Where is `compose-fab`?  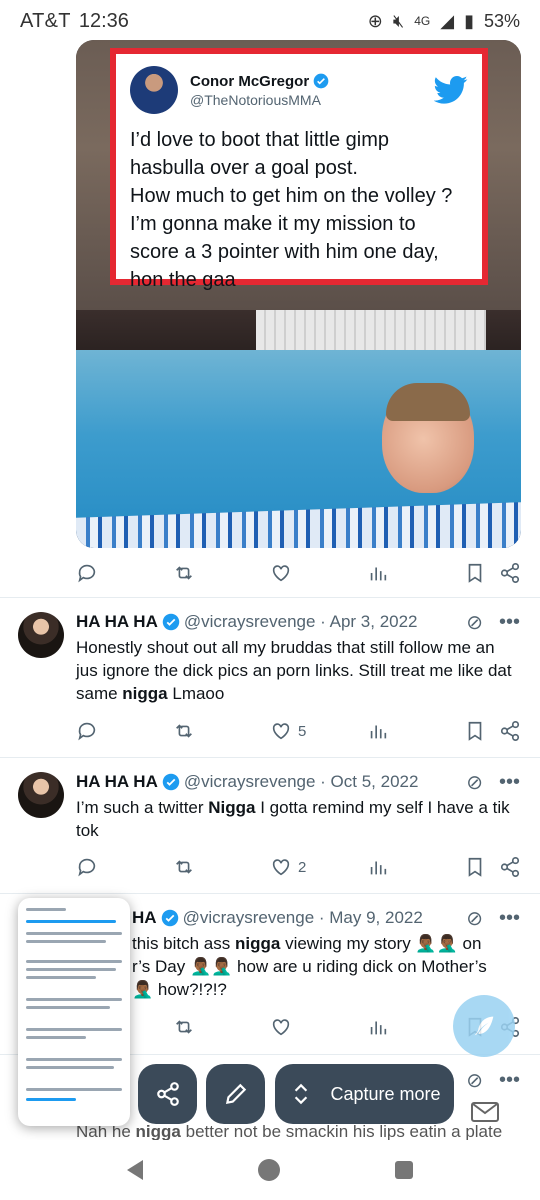 compose-fab is located at coordinates (484, 1026).